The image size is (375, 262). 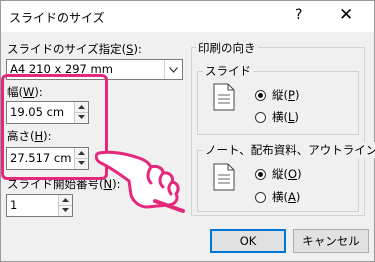 I want to click on ok-button: OK, so click(x=248, y=241).